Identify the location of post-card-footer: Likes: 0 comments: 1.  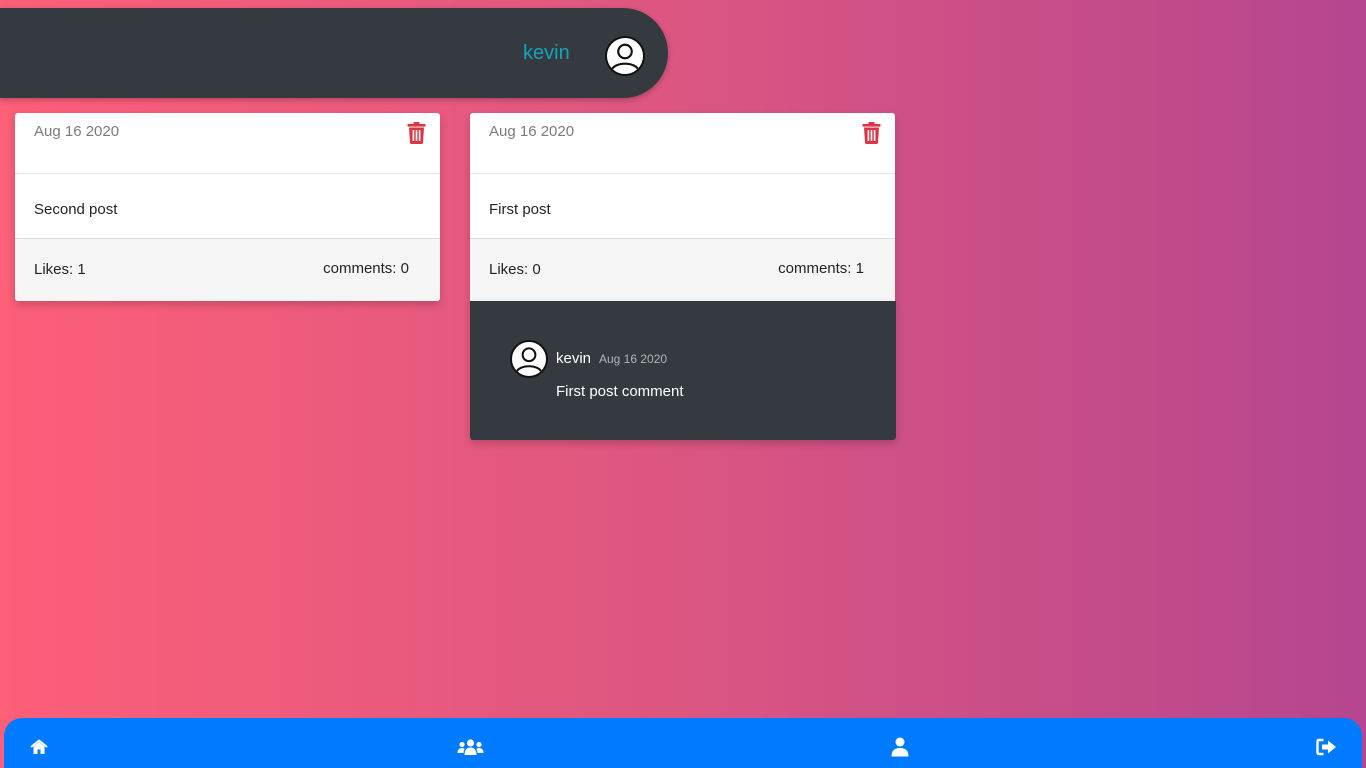
(682, 270).